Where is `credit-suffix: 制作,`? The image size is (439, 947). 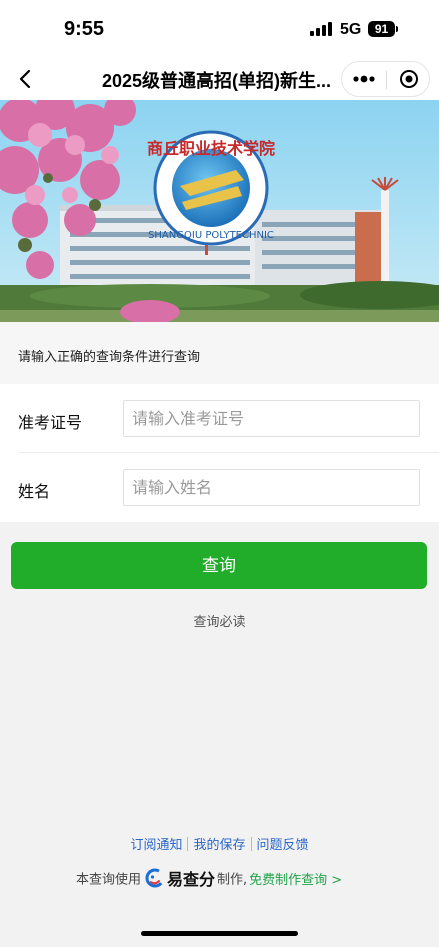
credit-suffix: 制作, is located at coordinates (232, 880).